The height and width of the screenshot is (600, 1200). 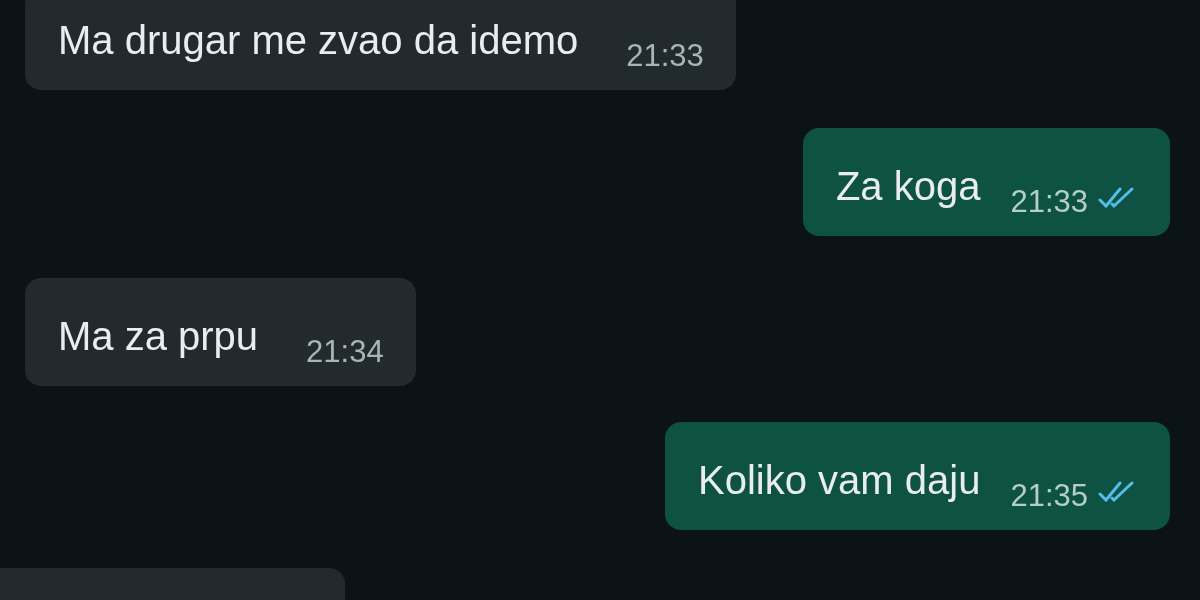 I want to click on message-text: Ma za prpu, so click(x=158, y=336).